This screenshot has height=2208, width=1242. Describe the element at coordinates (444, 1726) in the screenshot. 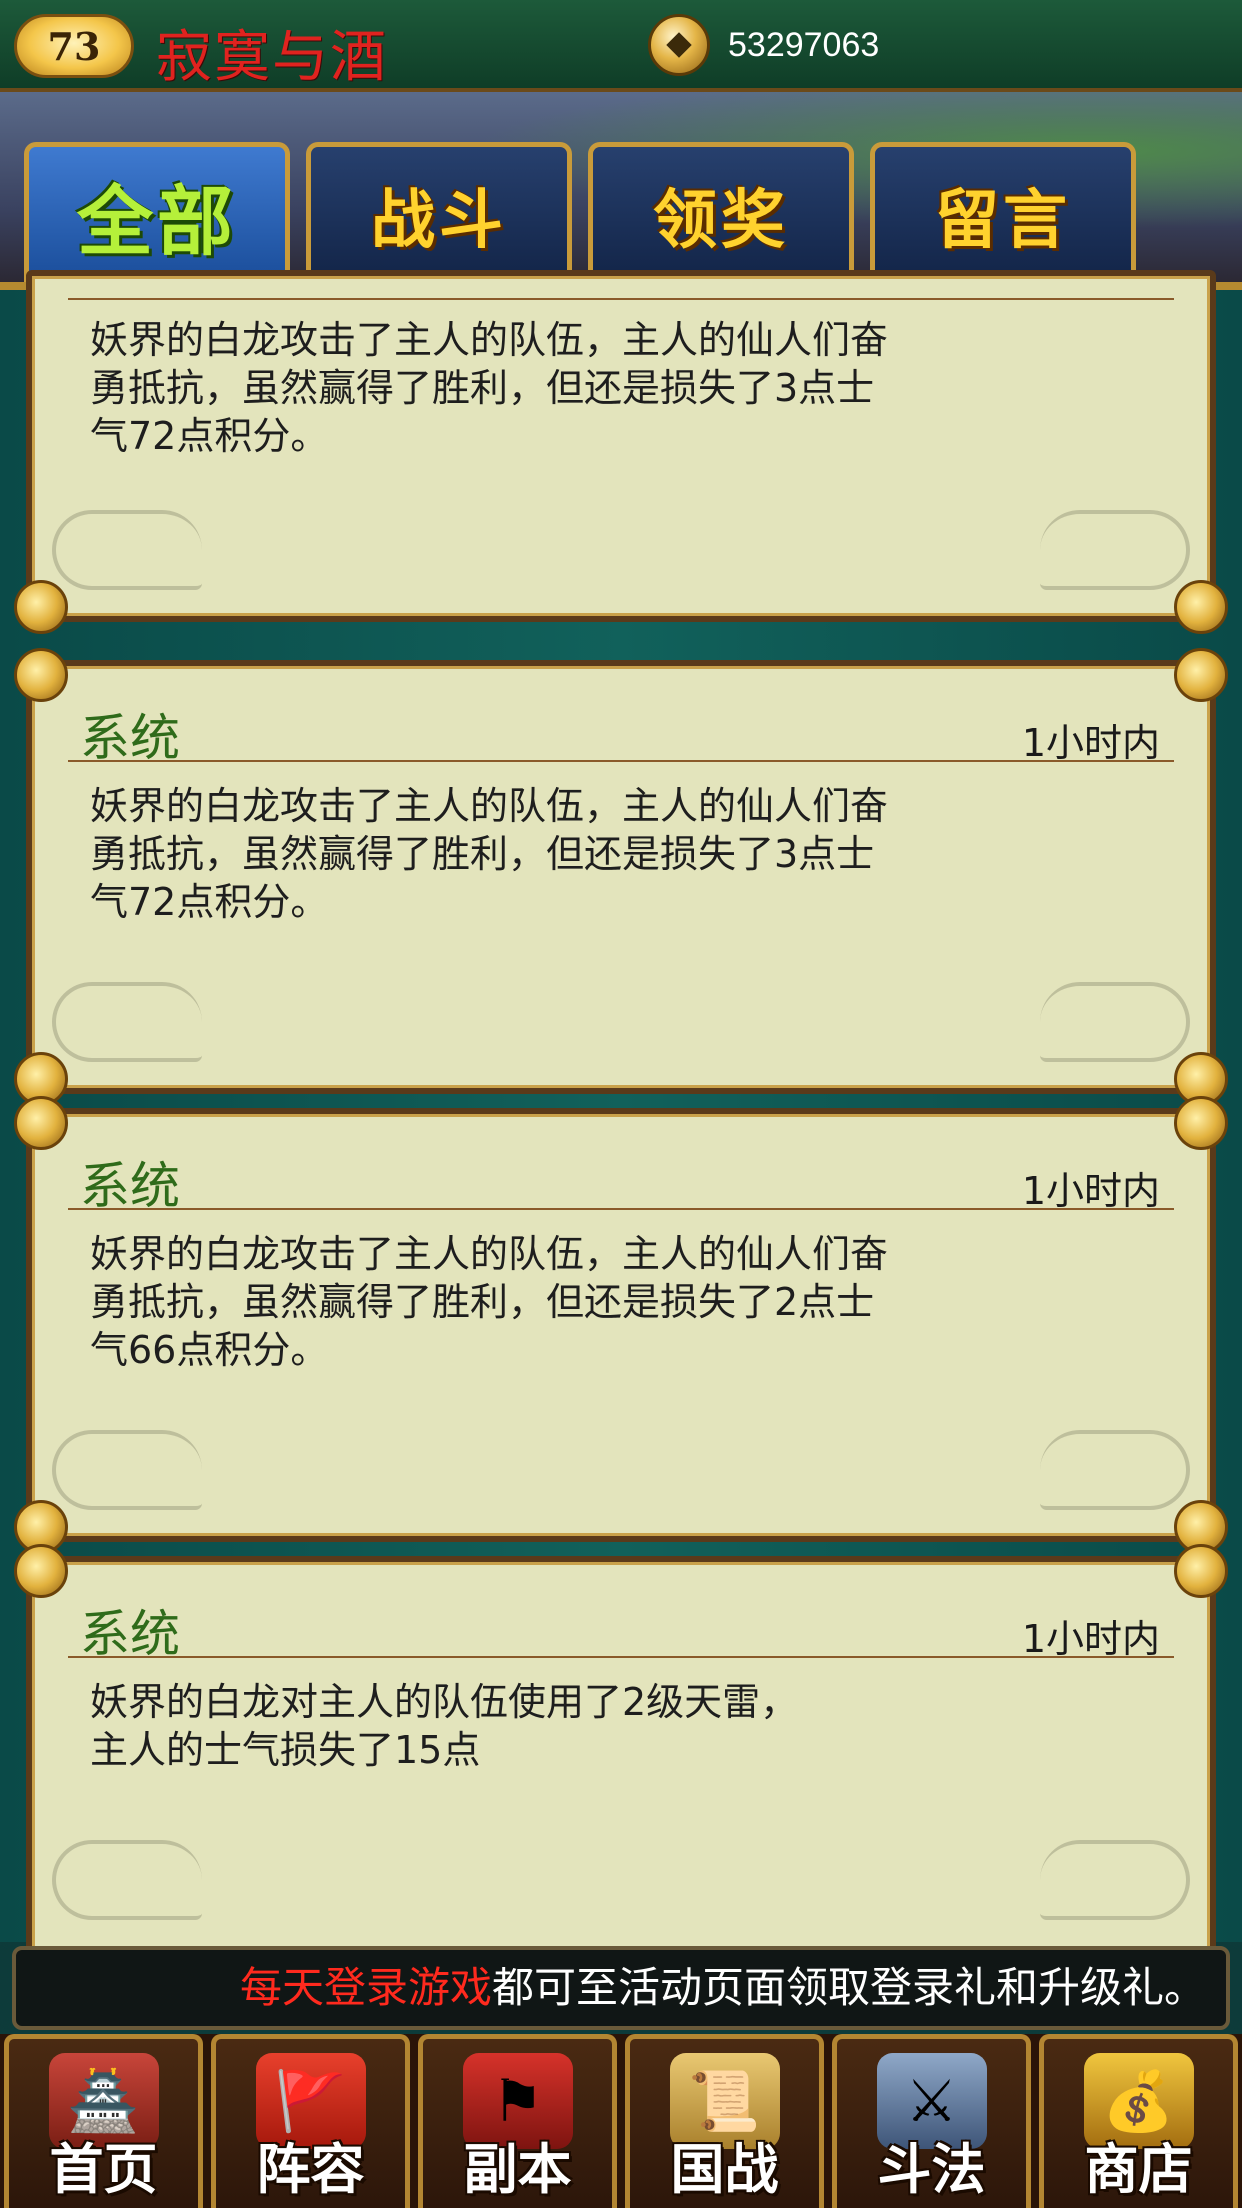

I see `message-body: 妖界的白龙对主人的队伍使用了2级天雷，主人的士气损失了15点` at that location.